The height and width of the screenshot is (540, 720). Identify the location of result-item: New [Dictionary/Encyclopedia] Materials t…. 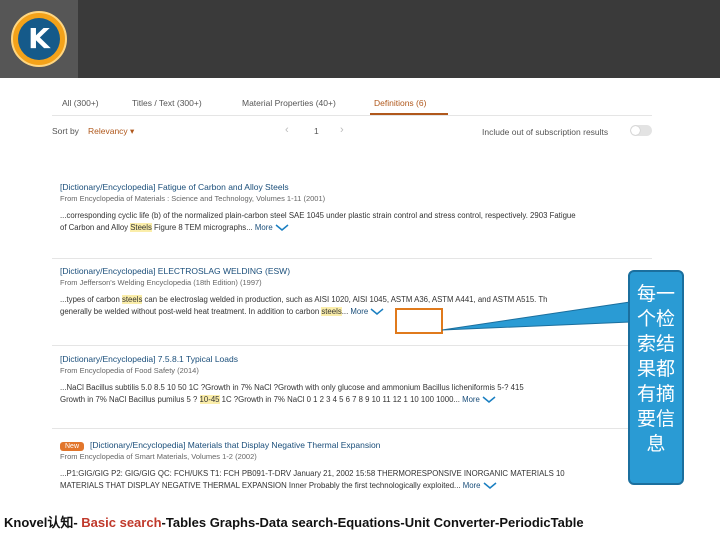
(360, 466).